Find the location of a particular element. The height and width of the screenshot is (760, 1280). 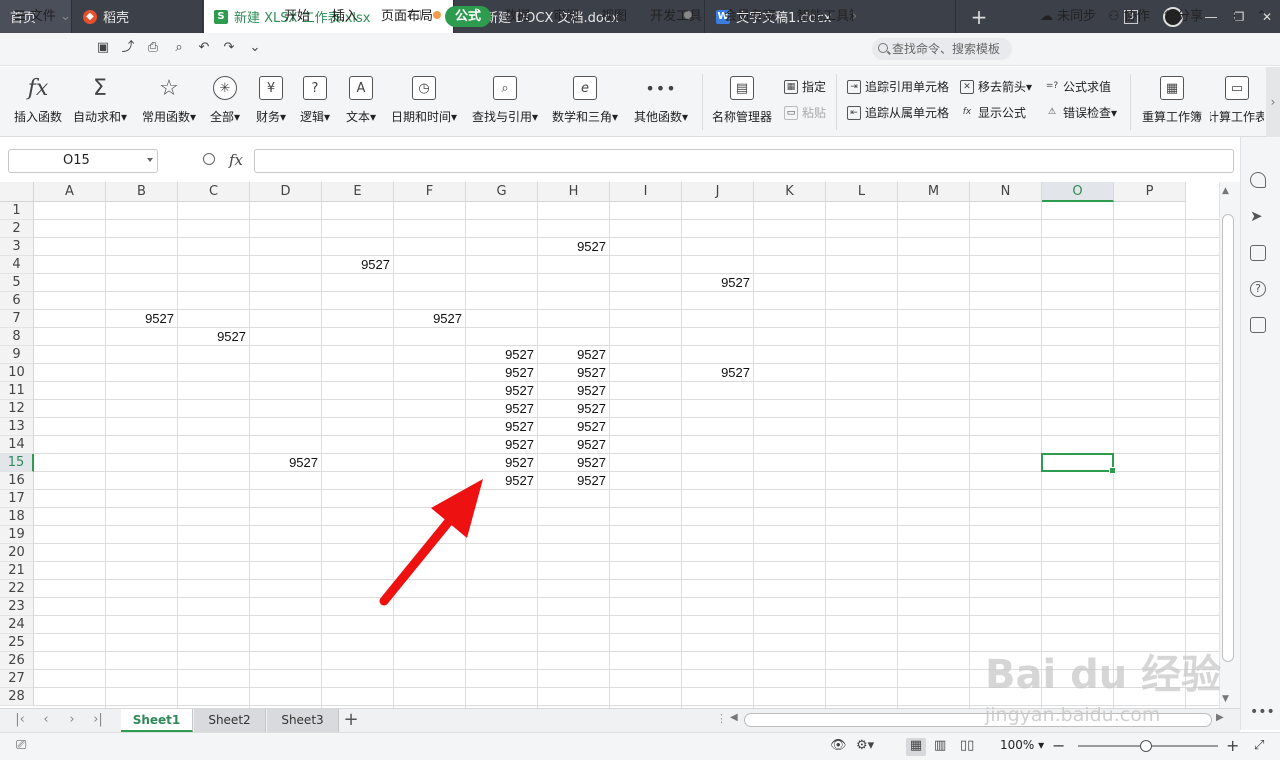

menu-start: 开始 is located at coordinates (297, 16).